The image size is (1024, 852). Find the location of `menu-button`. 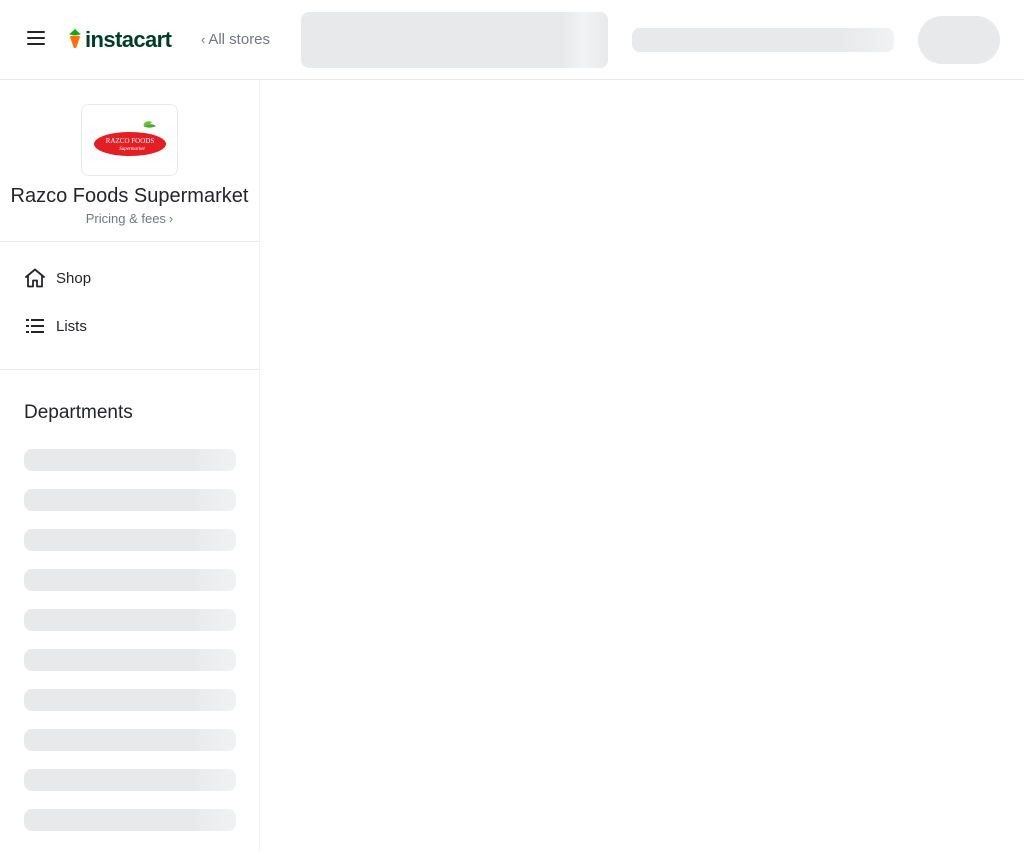

menu-button is located at coordinates (36, 40).